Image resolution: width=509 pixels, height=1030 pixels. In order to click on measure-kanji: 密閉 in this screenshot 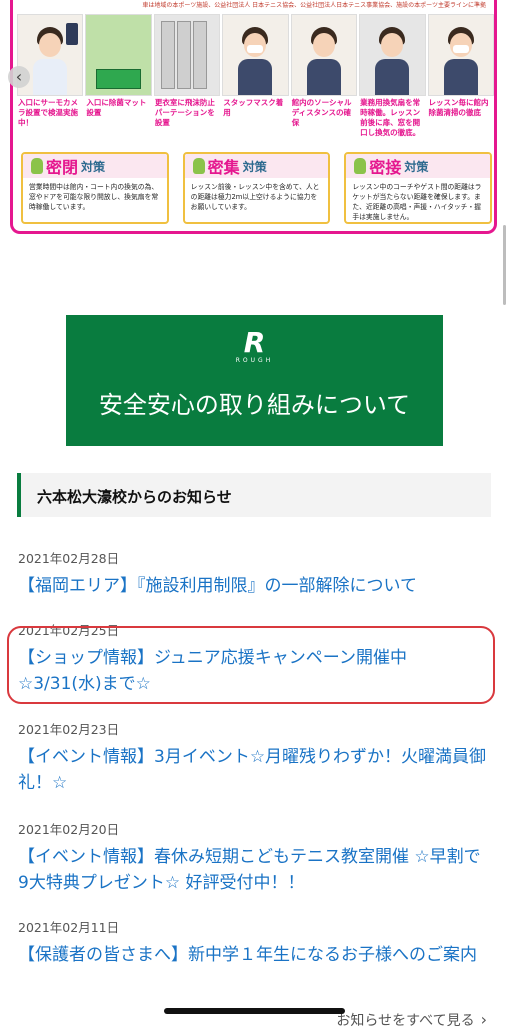, I will do `click(62, 167)`.